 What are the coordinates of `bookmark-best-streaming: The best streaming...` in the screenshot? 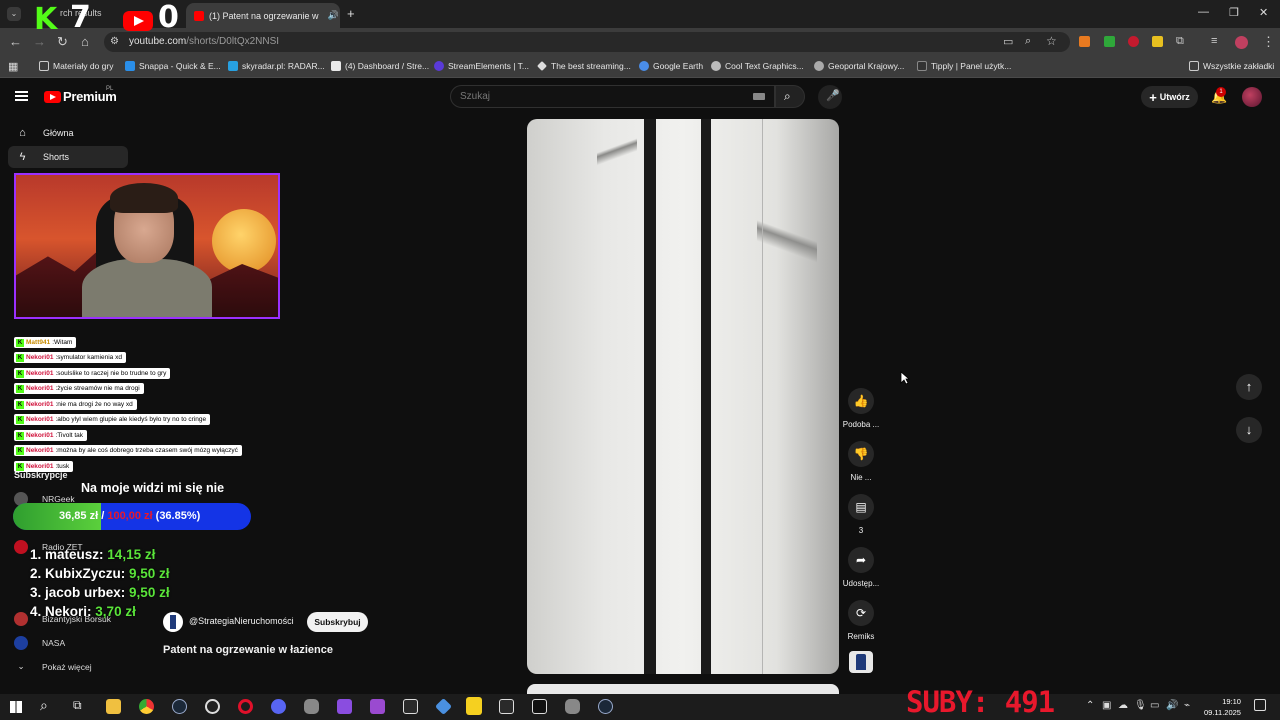 It's located at (584, 66).